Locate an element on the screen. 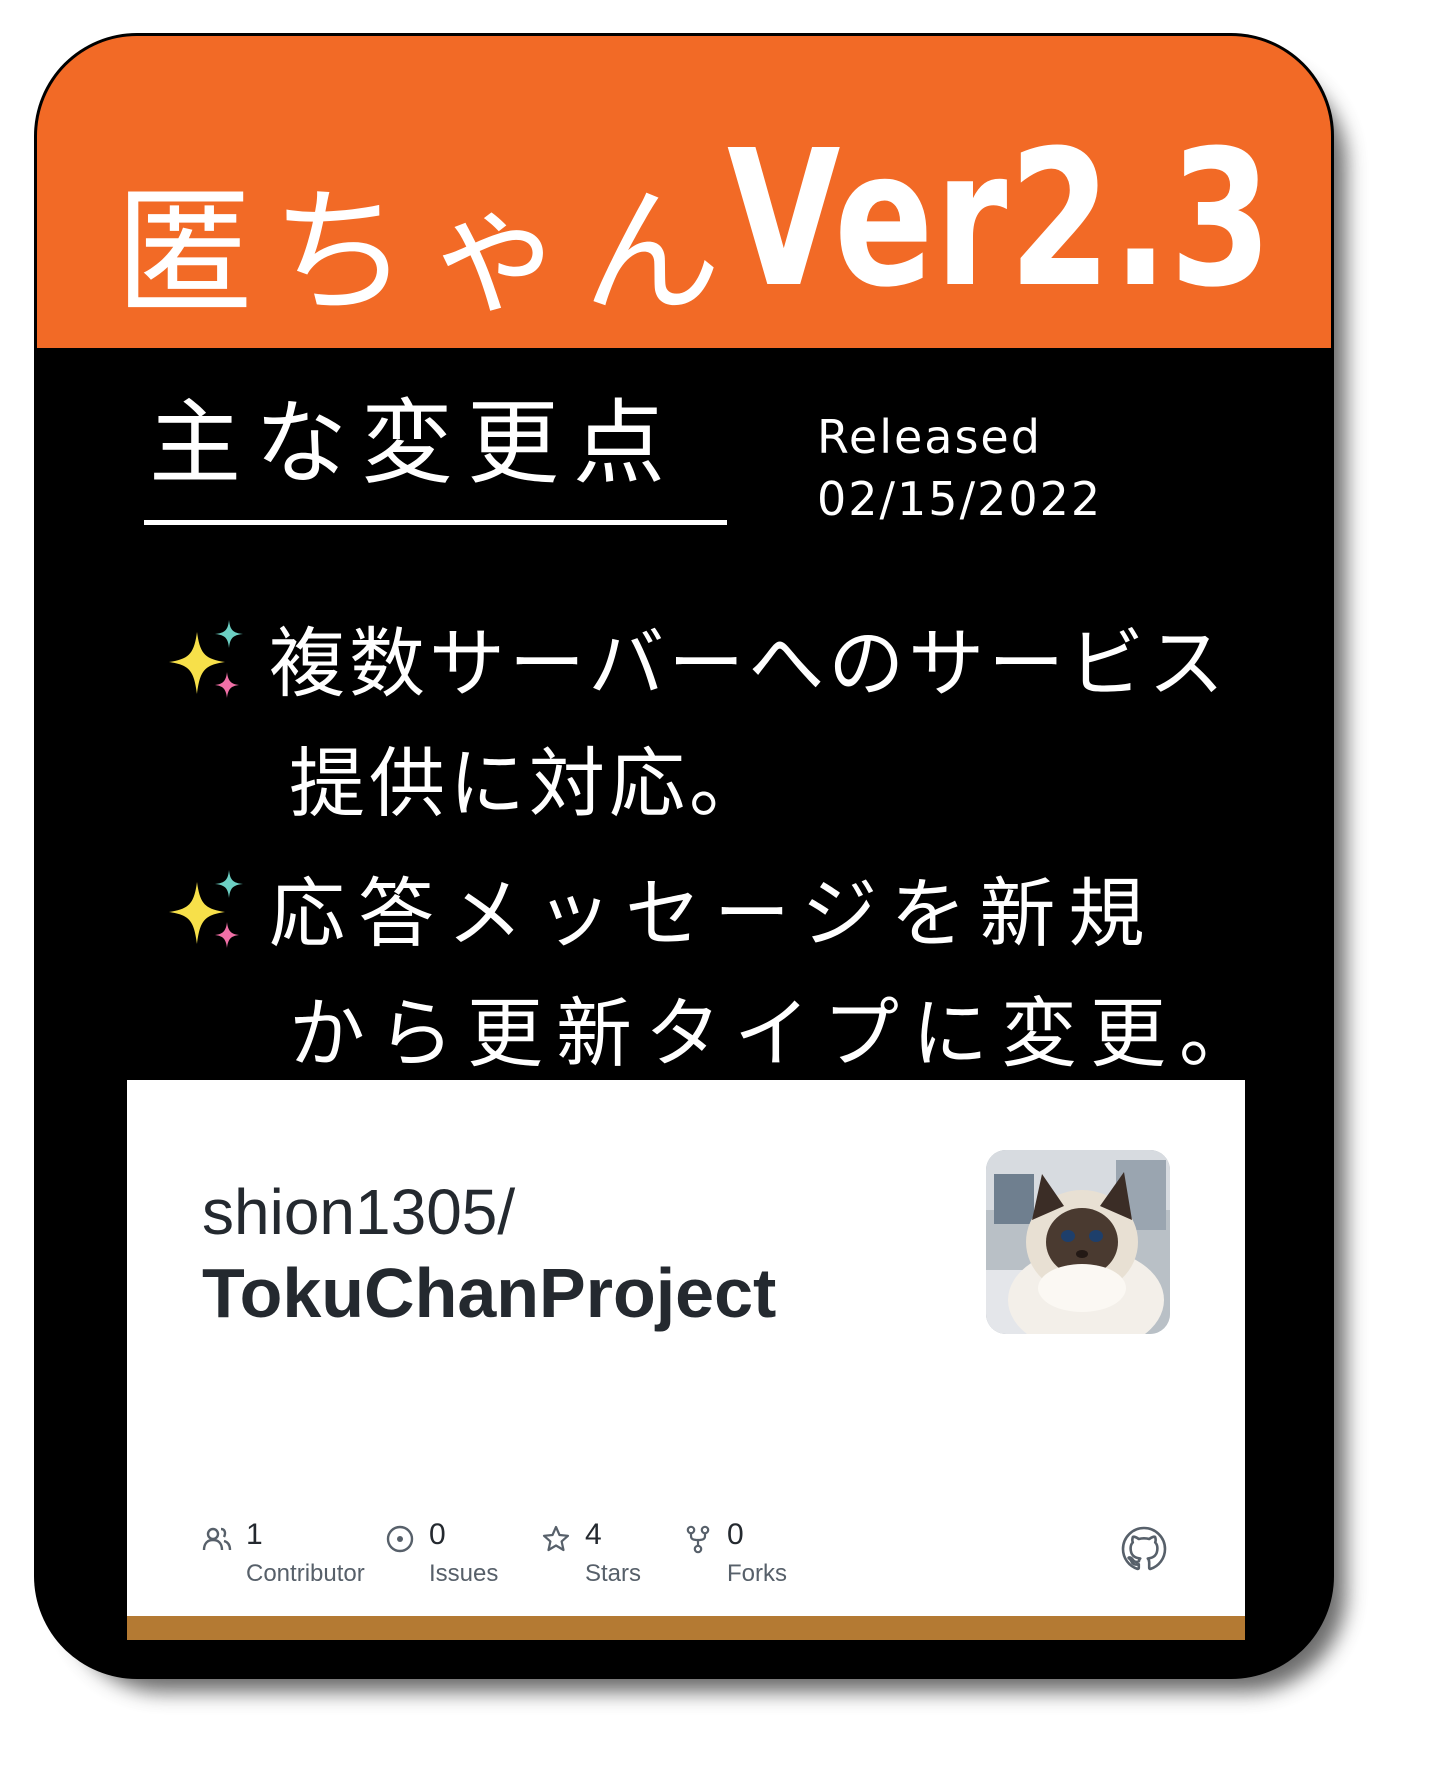 This screenshot has width=1431, height=1769. issue-icon is located at coordinates (400, 1539).